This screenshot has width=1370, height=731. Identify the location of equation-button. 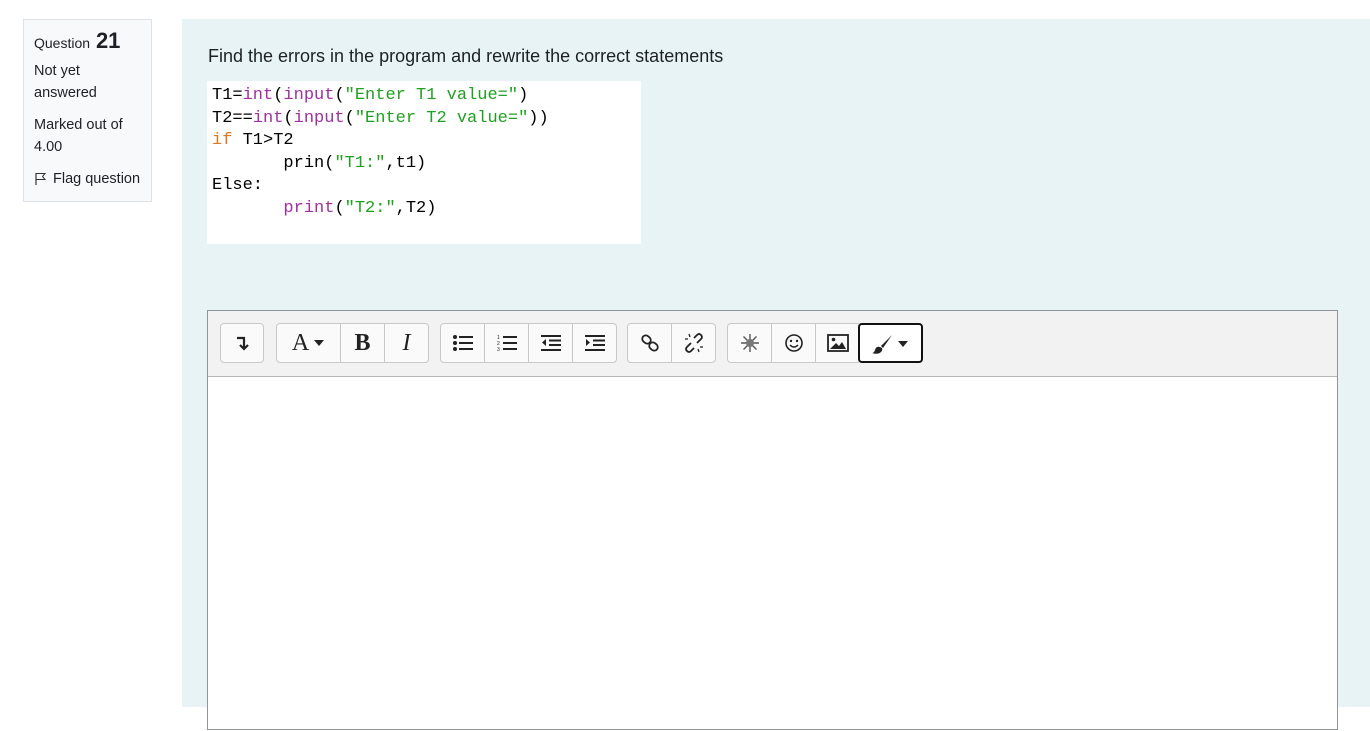
(750, 343).